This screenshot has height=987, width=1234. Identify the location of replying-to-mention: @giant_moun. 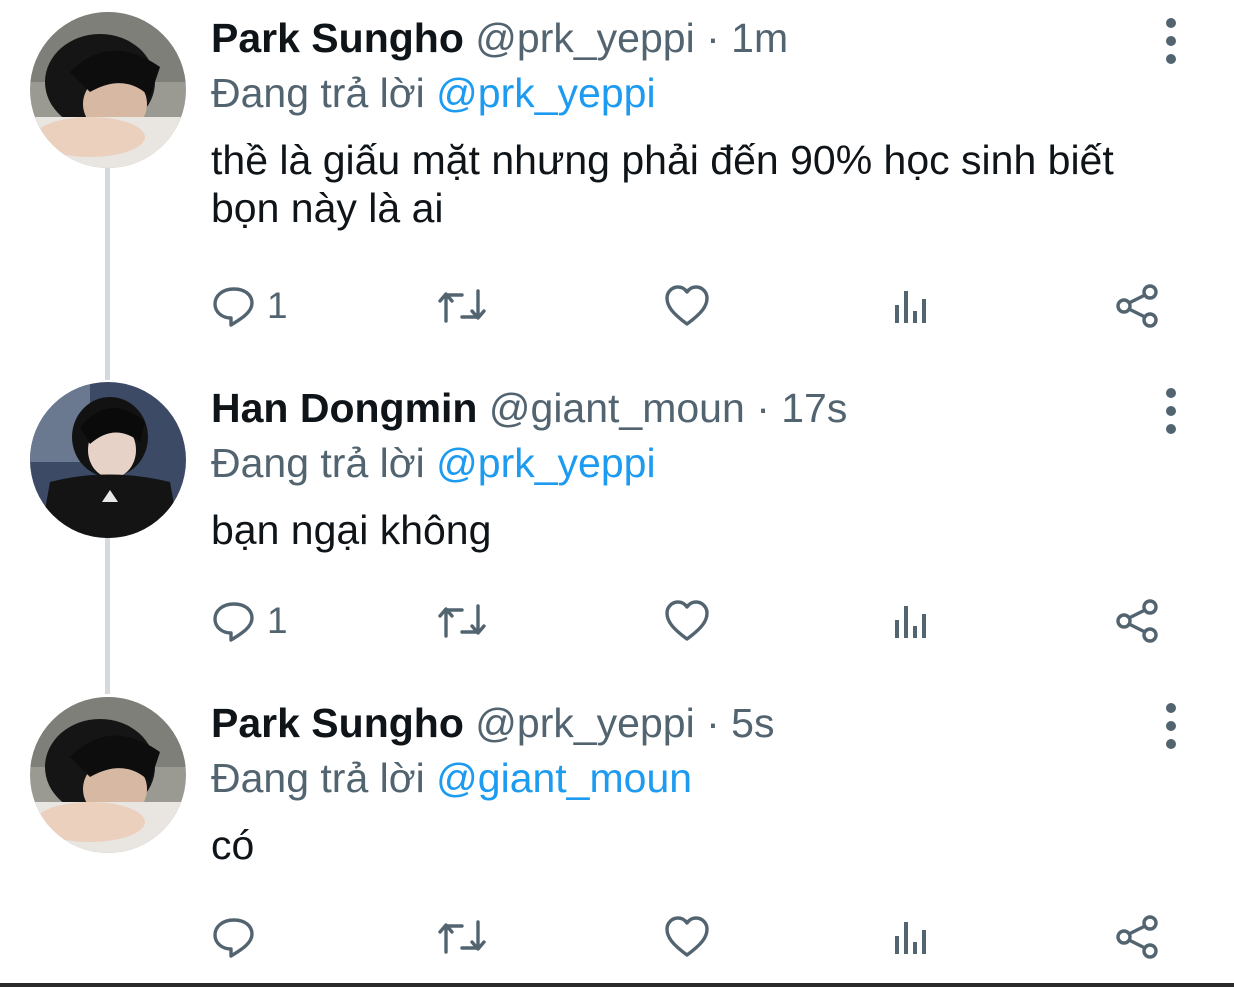
(564, 778).